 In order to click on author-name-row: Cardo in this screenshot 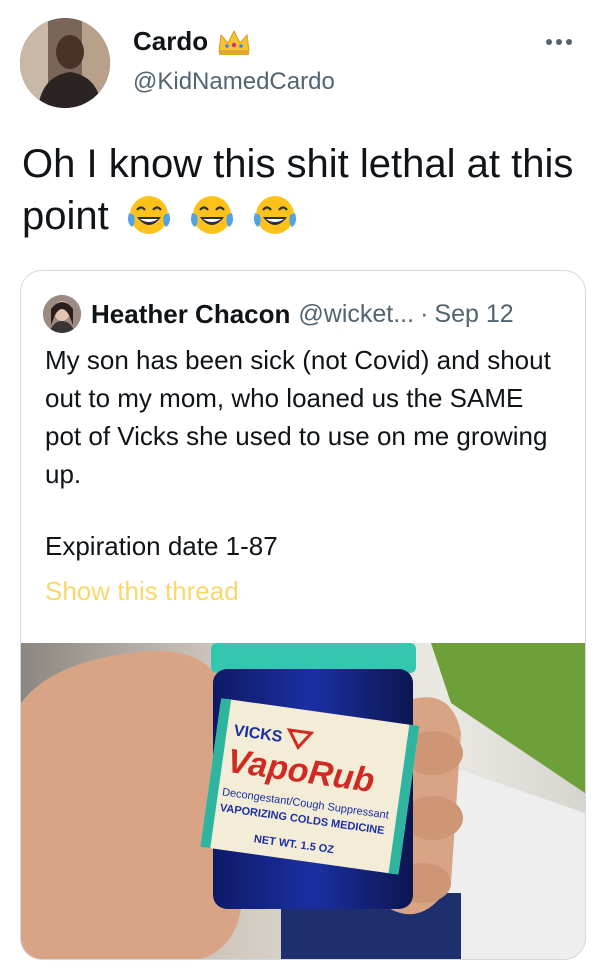, I will do `click(192, 41)`.